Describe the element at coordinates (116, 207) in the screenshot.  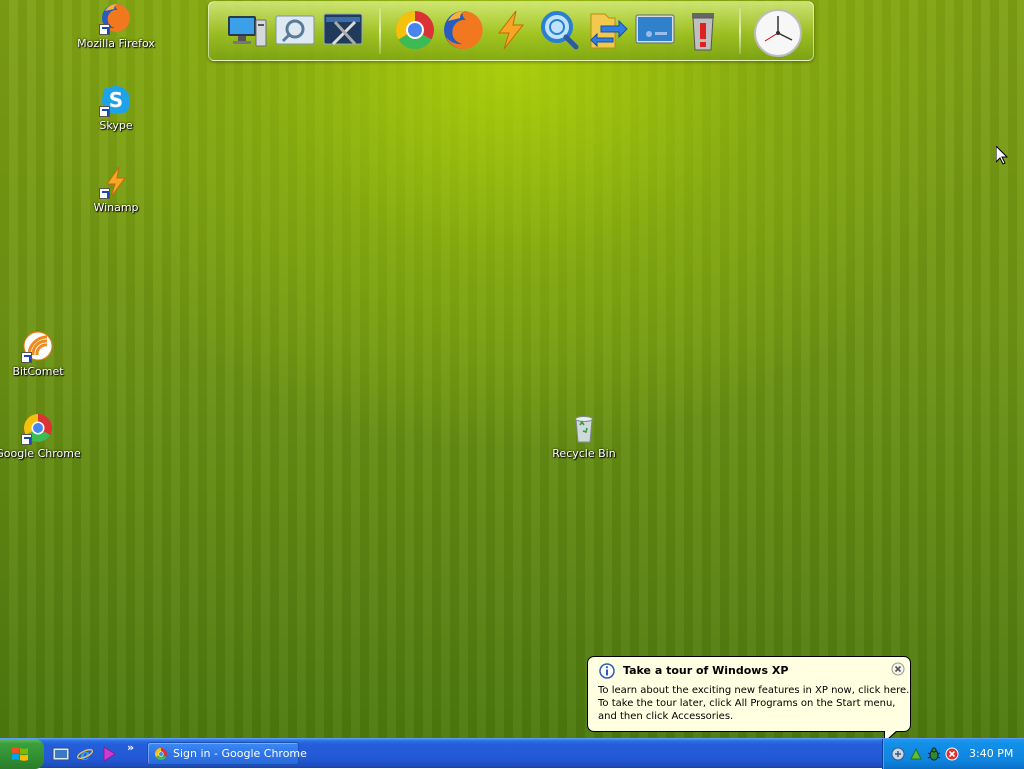
I see `desktop-icon-label: Winamp` at that location.